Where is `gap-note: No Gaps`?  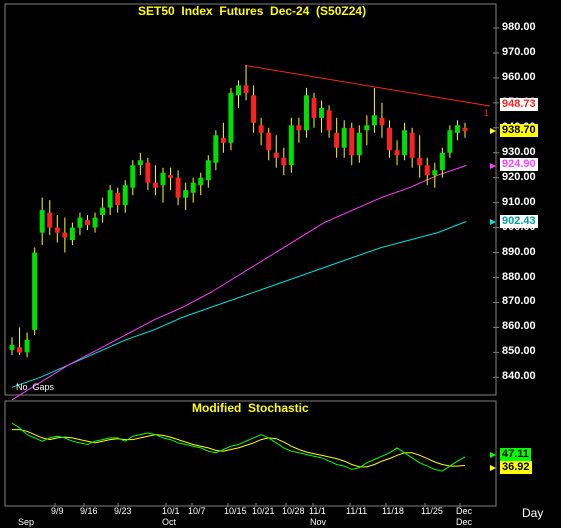
gap-note: No Gaps is located at coordinates (35, 387).